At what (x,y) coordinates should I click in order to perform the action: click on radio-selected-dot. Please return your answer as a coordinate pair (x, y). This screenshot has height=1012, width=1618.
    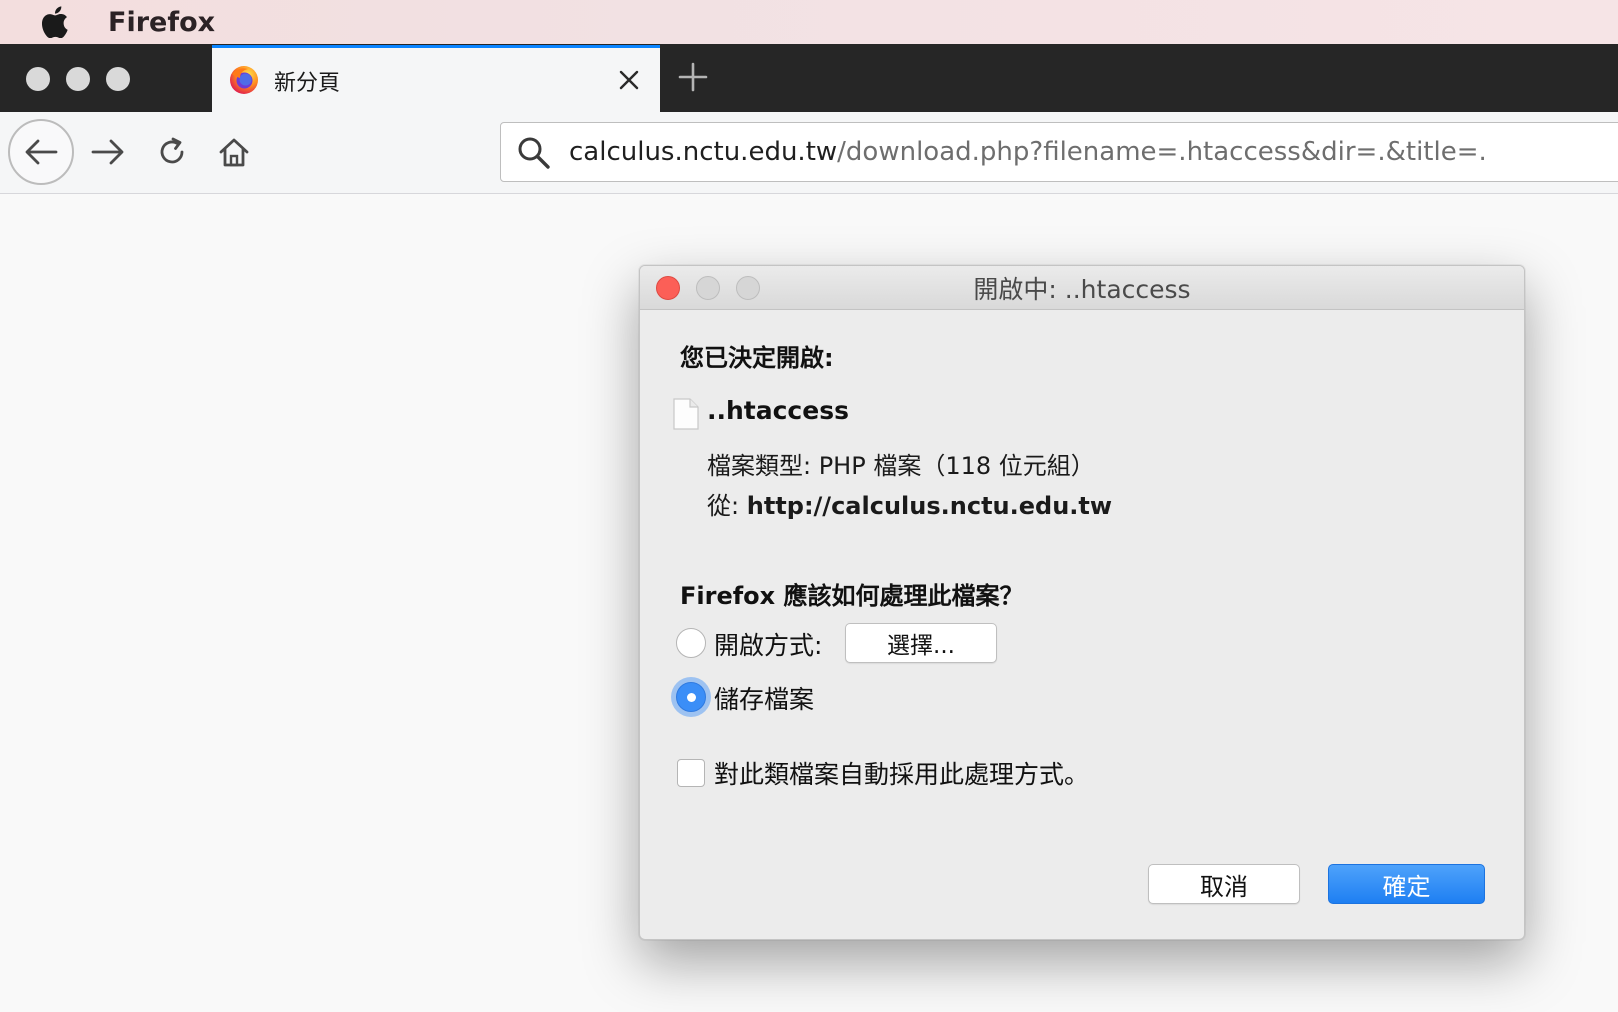
    Looking at the image, I should click on (691, 697).